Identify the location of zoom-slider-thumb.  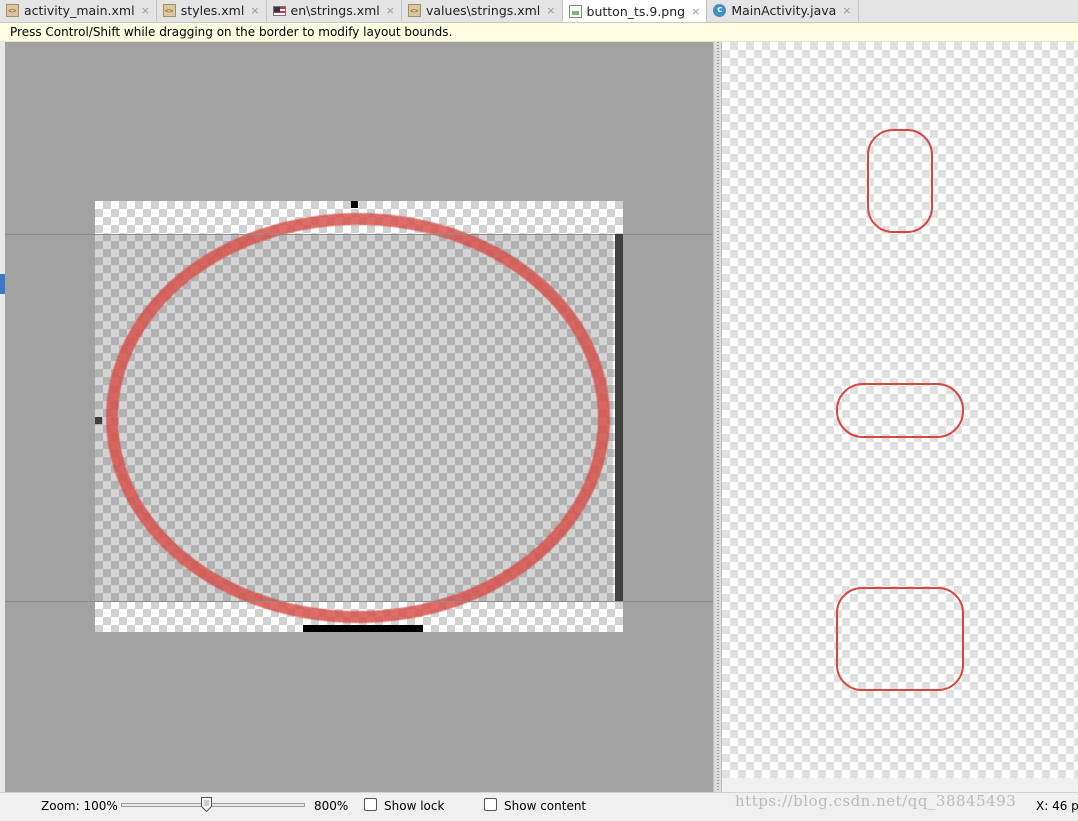
(206, 804).